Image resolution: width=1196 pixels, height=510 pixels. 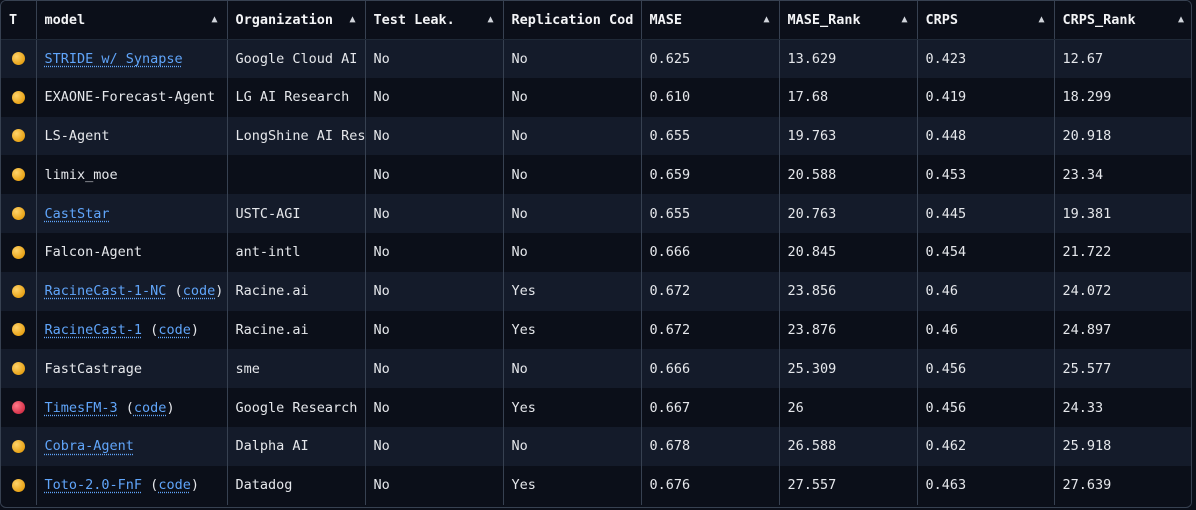 What do you see at coordinates (296, 485) in the screenshot?
I see `organization-cell: Datadog` at bounding box center [296, 485].